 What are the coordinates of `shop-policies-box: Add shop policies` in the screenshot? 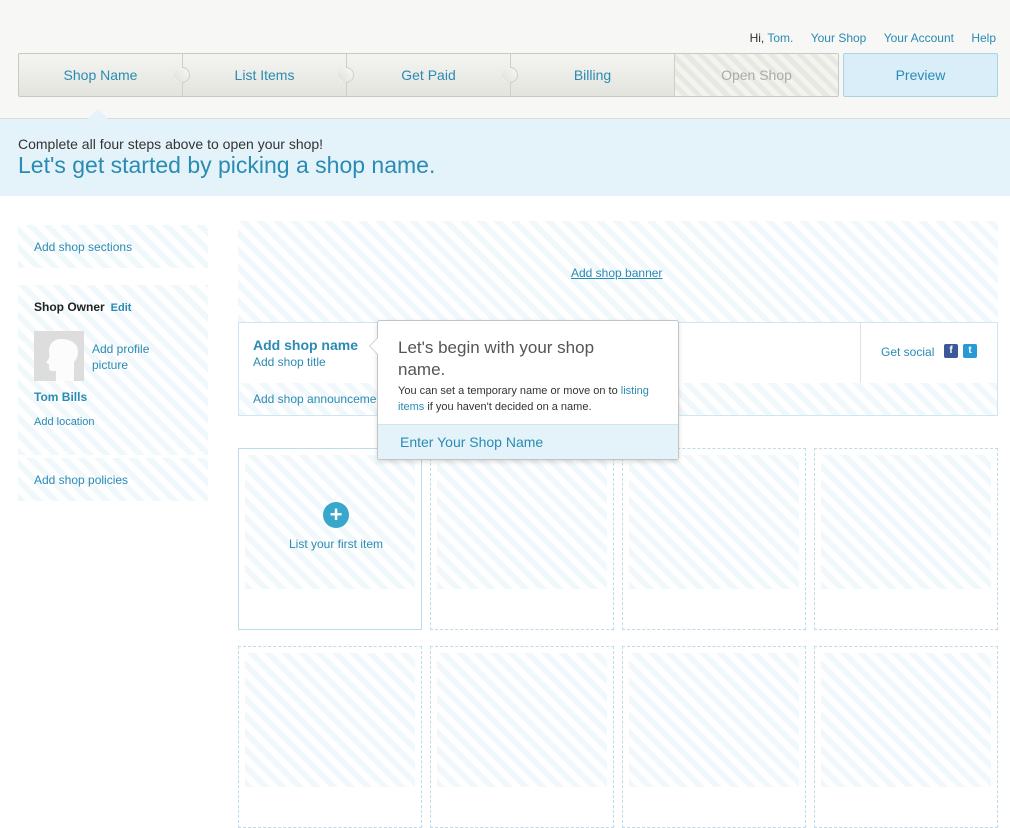 It's located at (113, 479).